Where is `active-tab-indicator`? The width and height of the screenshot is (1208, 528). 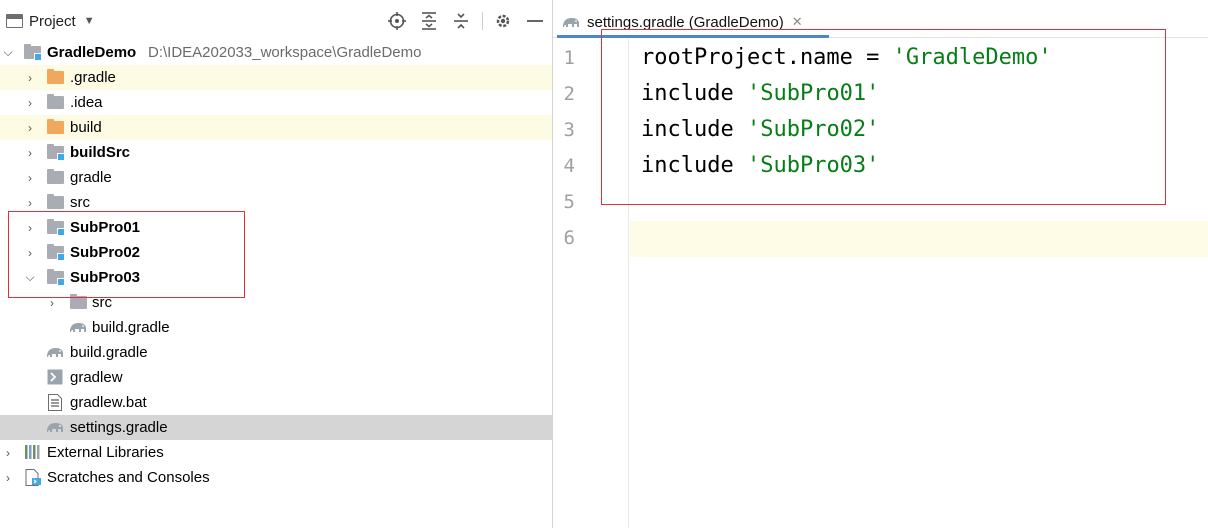 active-tab-indicator is located at coordinates (693, 36).